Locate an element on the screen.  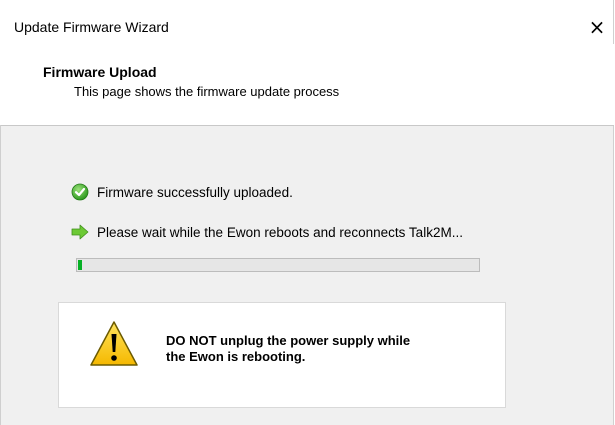
reboot-progress-bar is located at coordinates (278, 265).